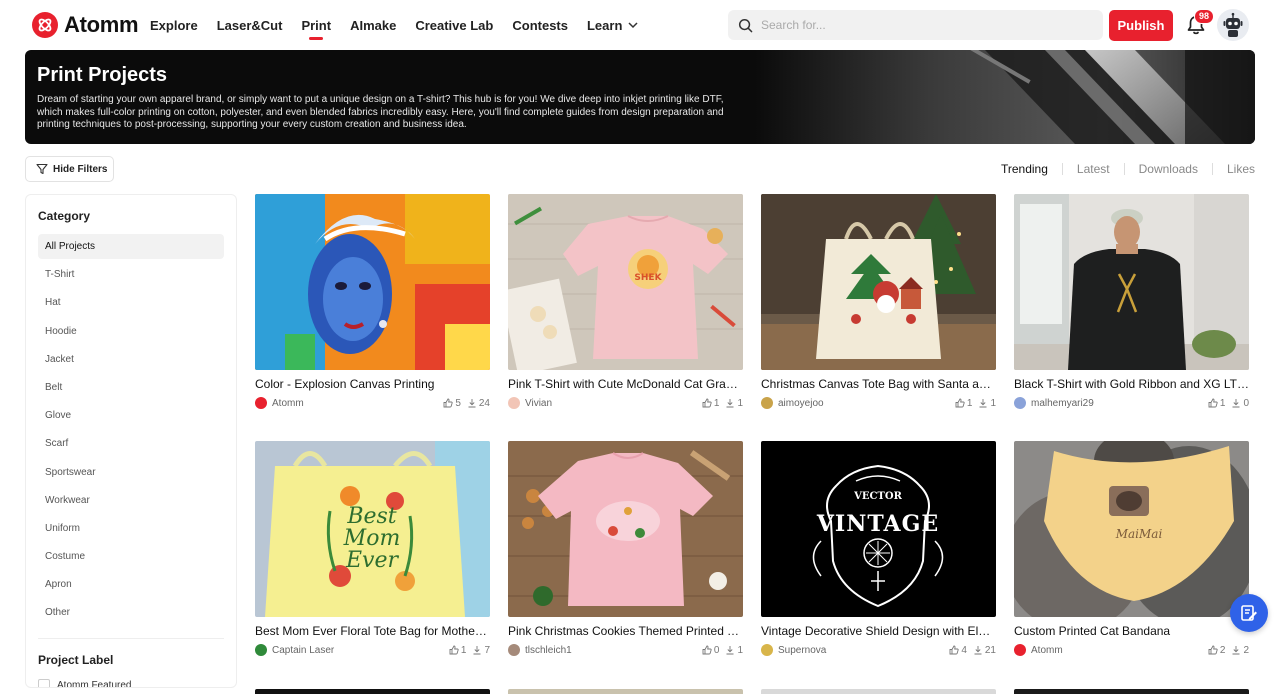 The height and width of the screenshot is (694, 1280). Describe the element at coordinates (452, 403) in the screenshot. I see `likes-stat: 5` at that location.